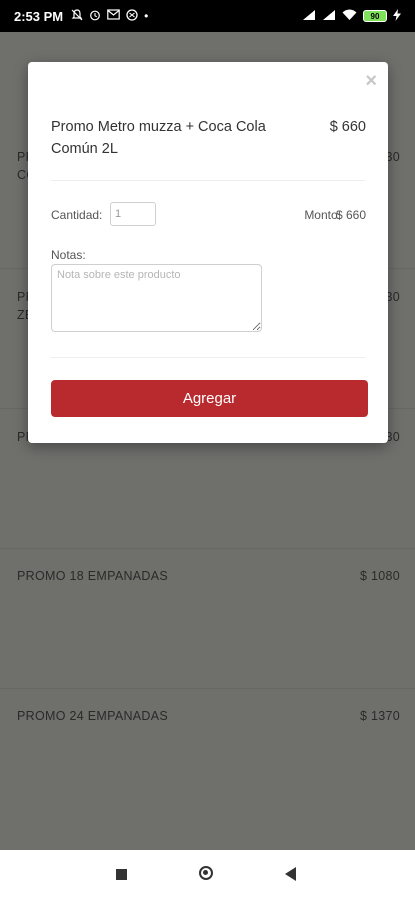 This screenshot has height=900, width=415. I want to click on navigation-bar, so click(207, 875).